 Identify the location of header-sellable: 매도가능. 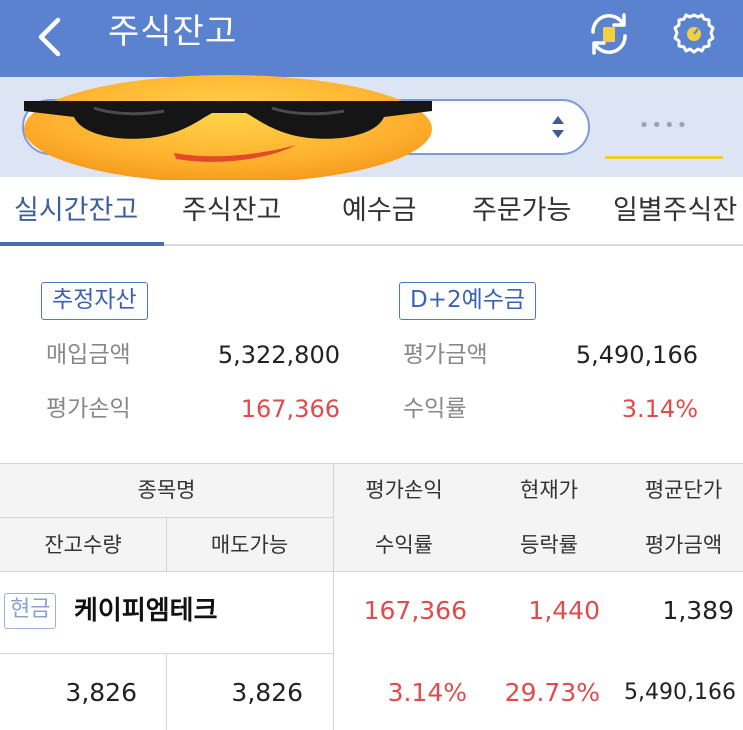
(249, 545).